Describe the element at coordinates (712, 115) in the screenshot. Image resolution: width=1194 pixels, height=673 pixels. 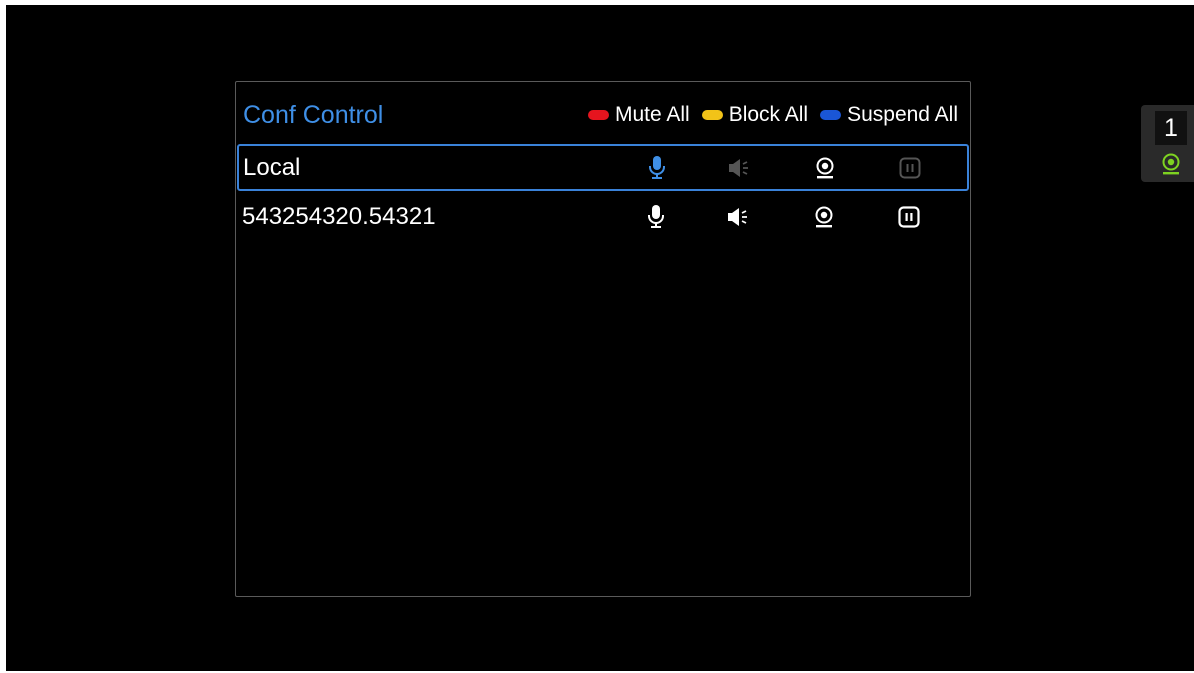
I see `yellow-key-icon` at that location.